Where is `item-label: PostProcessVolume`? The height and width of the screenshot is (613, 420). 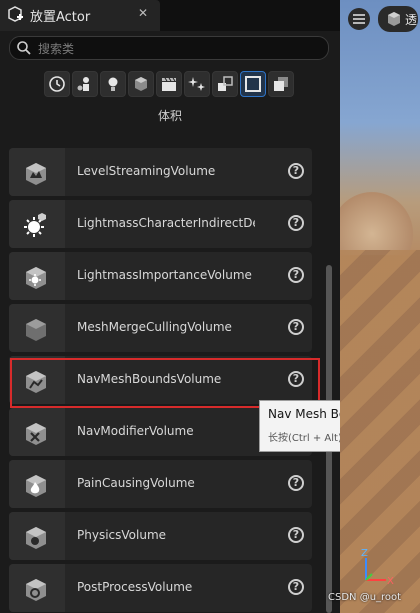
item-label: PostProcessVolume is located at coordinates (135, 587).